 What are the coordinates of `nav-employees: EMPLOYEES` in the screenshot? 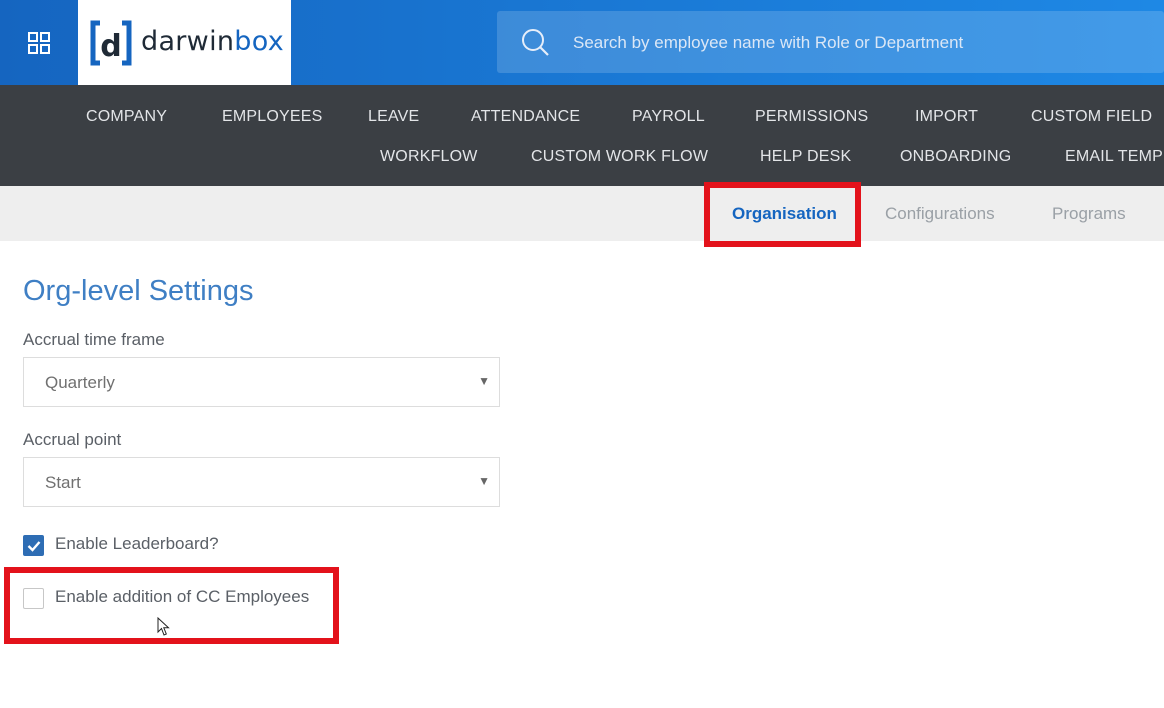 It's located at (272, 117).